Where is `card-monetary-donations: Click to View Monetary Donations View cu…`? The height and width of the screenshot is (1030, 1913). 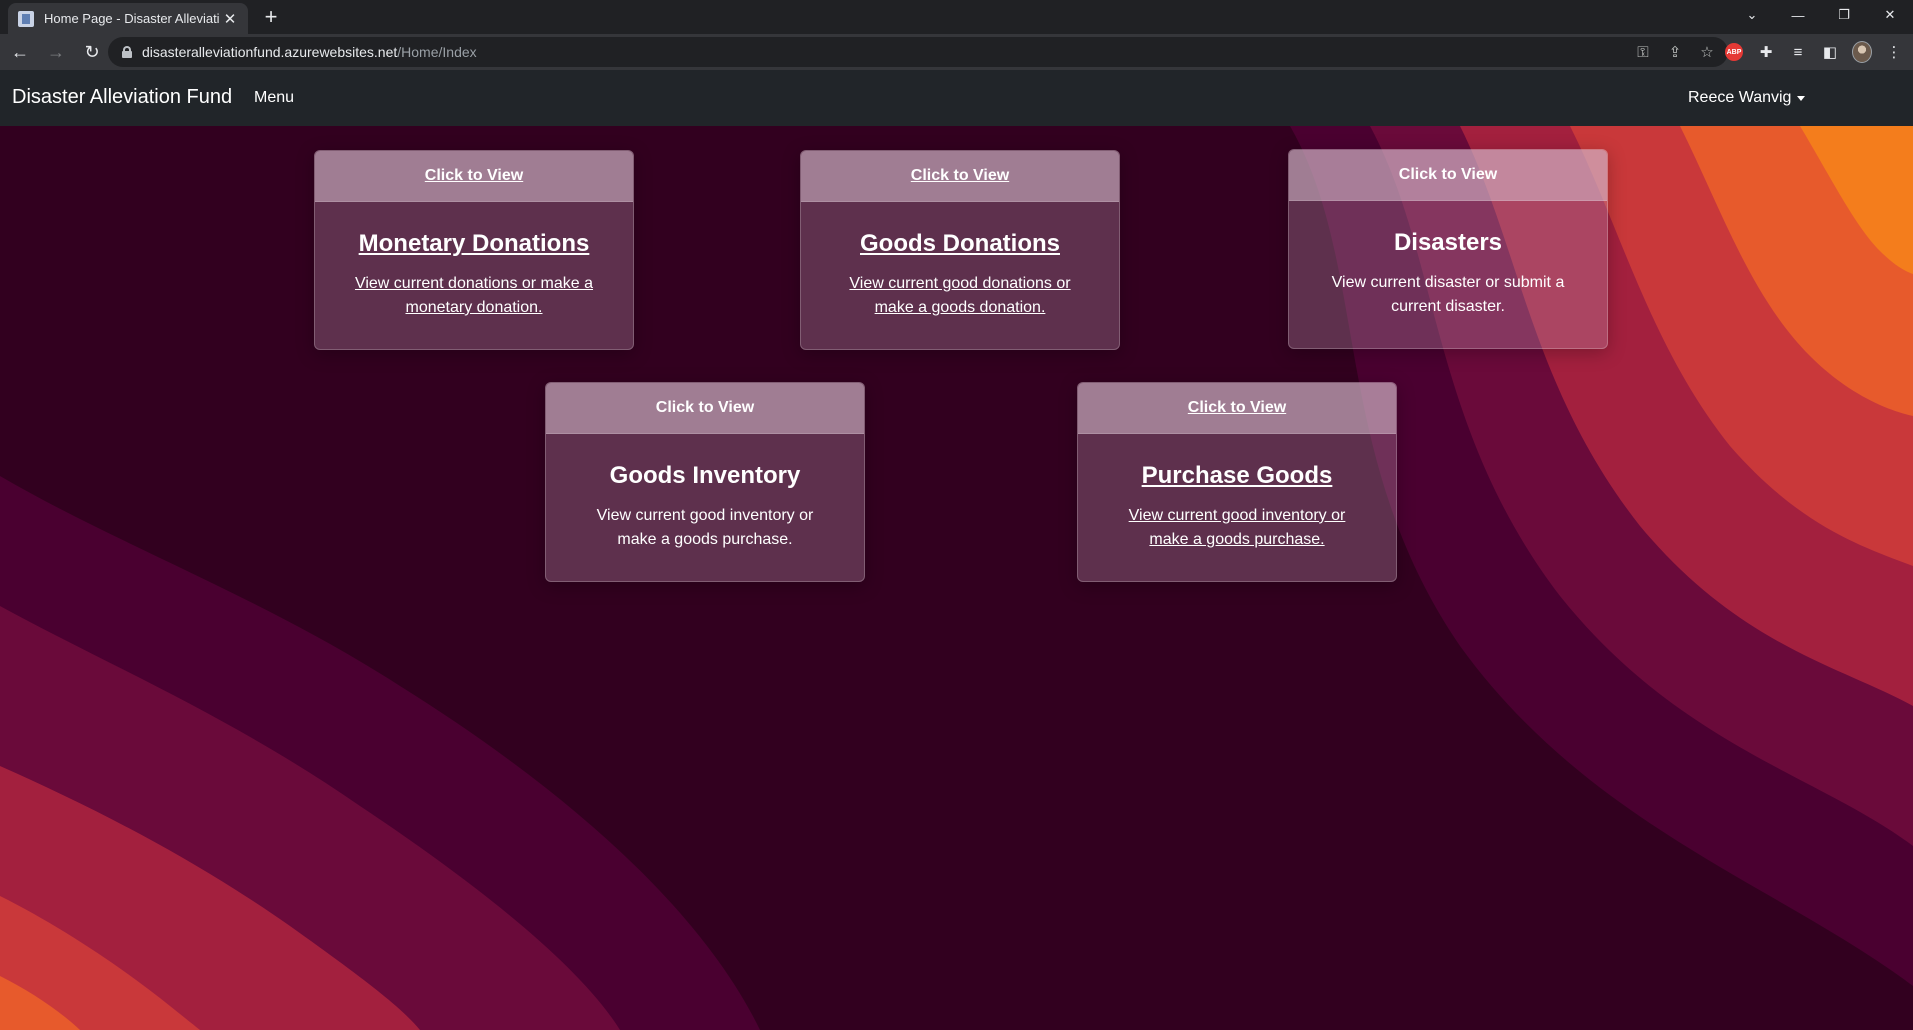 card-monetary-donations: Click to View Monetary Donations View cu… is located at coordinates (474, 250).